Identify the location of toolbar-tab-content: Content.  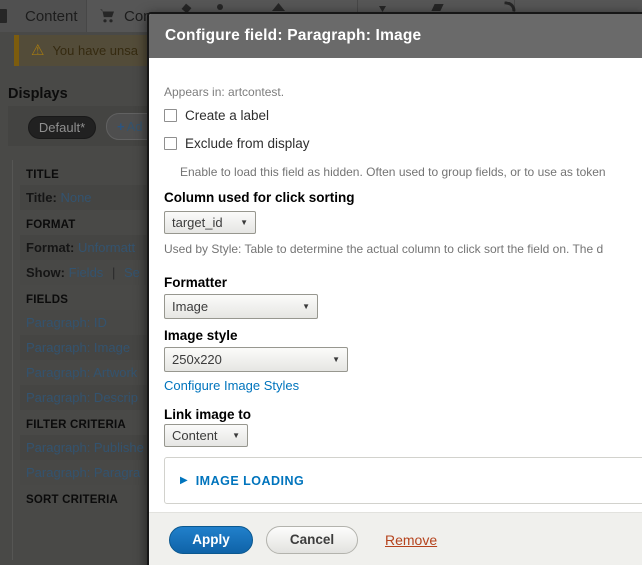
(43, 16).